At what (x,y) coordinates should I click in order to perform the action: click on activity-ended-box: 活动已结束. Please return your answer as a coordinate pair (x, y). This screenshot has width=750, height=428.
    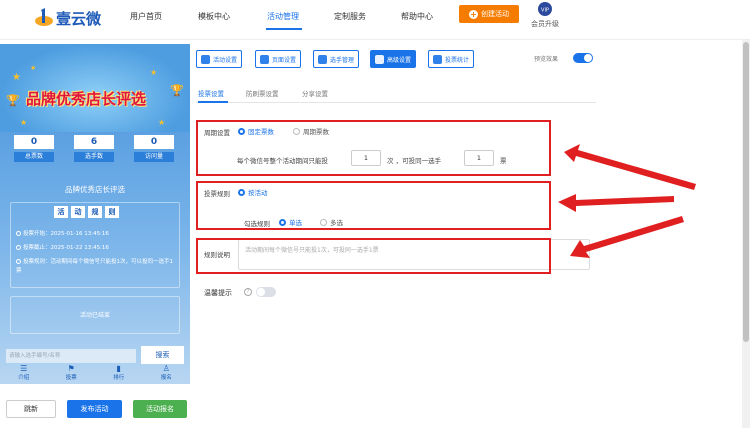
    Looking at the image, I should click on (95, 315).